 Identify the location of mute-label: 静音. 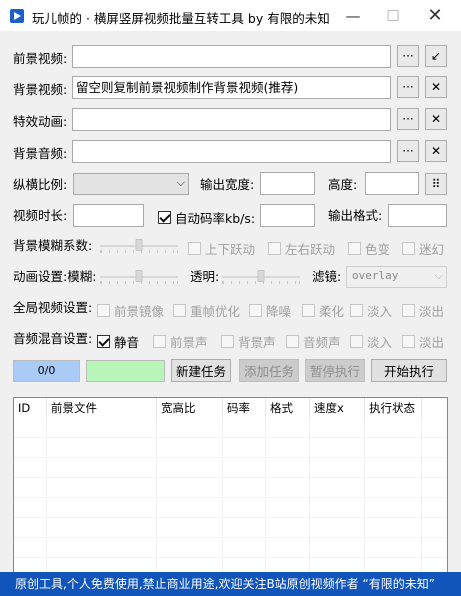
(127, 342).